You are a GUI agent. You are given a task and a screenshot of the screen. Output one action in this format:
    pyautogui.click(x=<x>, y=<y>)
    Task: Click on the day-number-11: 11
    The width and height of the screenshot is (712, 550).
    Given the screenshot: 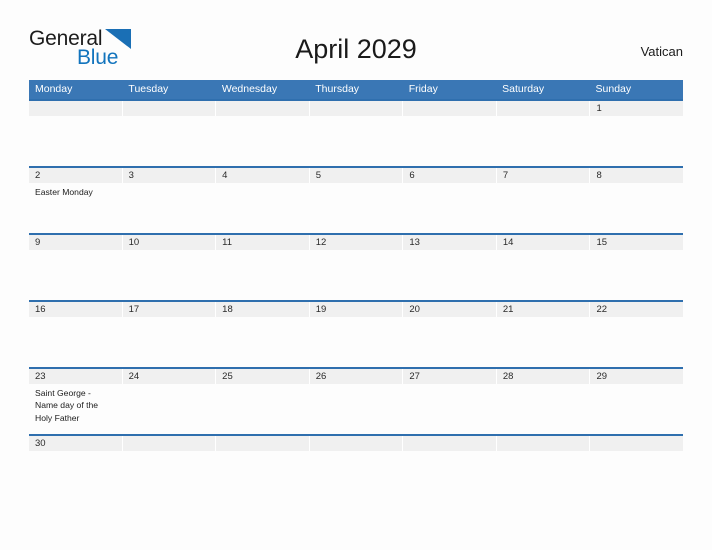 What is the action you would take?
    pyautogui.click(x=262, y=242)
    